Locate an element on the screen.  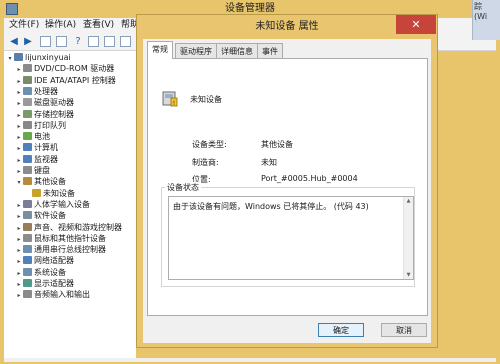
tree-item: ▸ 系统设备 is located at coordinates (40, 272).